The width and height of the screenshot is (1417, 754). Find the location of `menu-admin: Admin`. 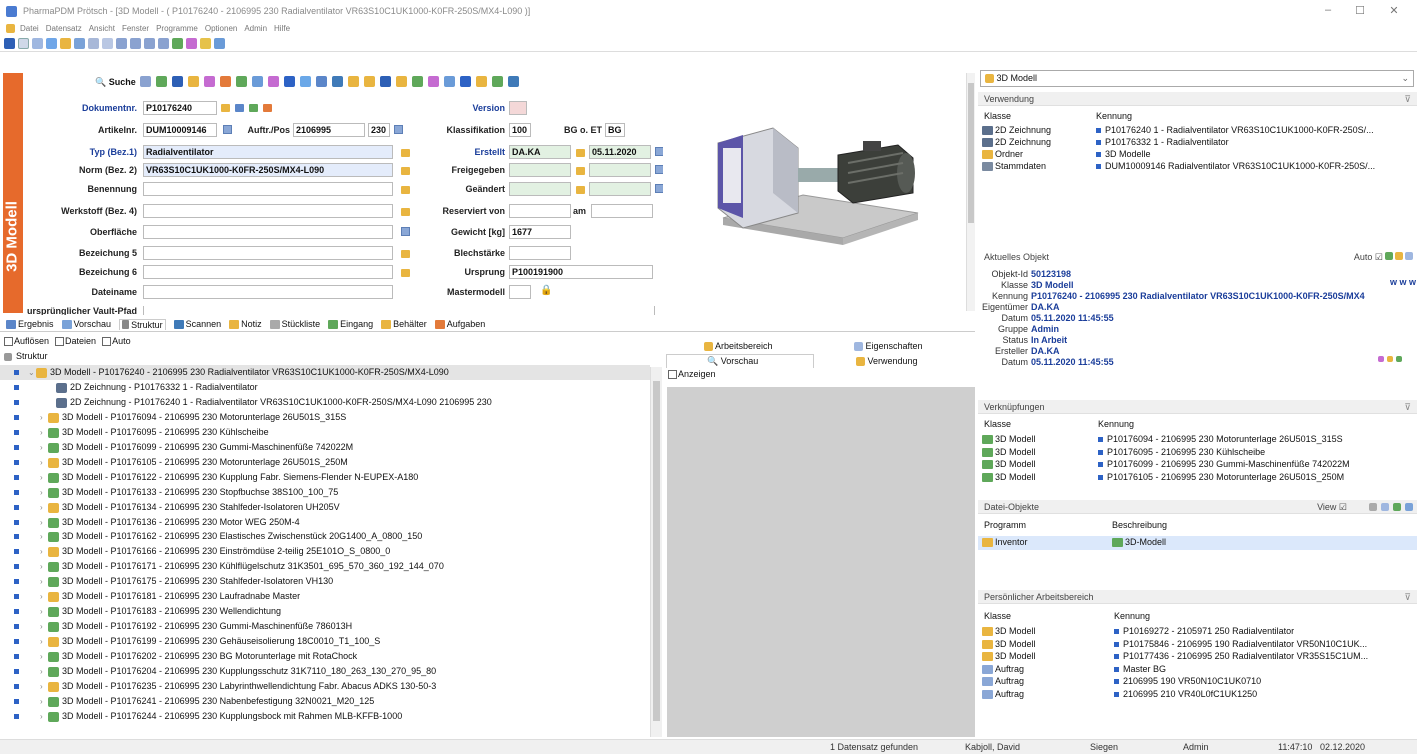

menu-admin: Admin is located at coordinates (255, 28).